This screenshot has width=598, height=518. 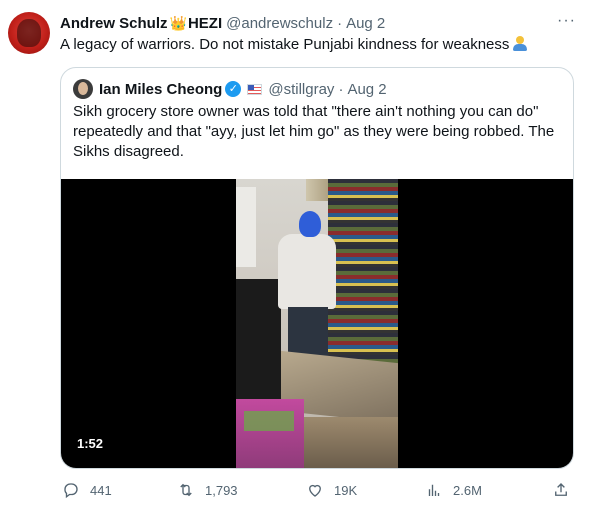 I want to click on views-button: 2.6M, so click(x=453, y=490).